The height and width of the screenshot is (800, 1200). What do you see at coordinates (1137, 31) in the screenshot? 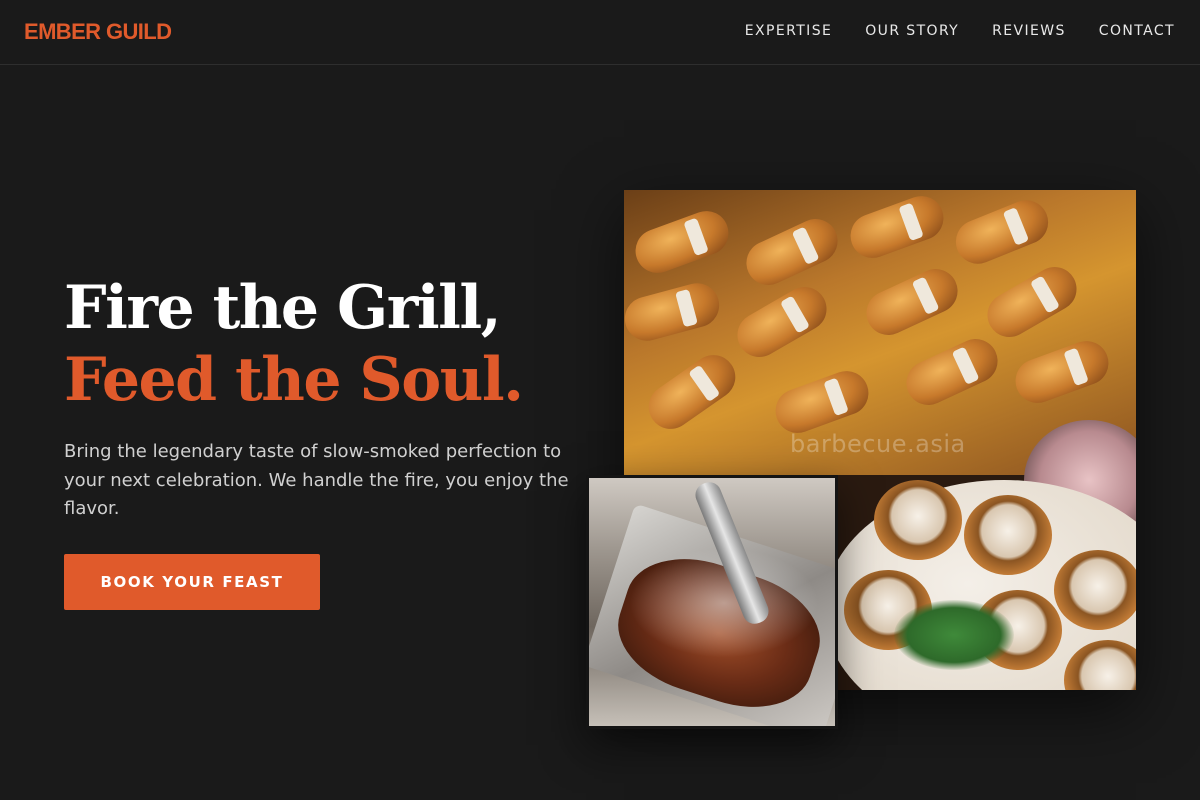
I see `nav-link-contact: CONTACT` at bounding box center [1137, 31].